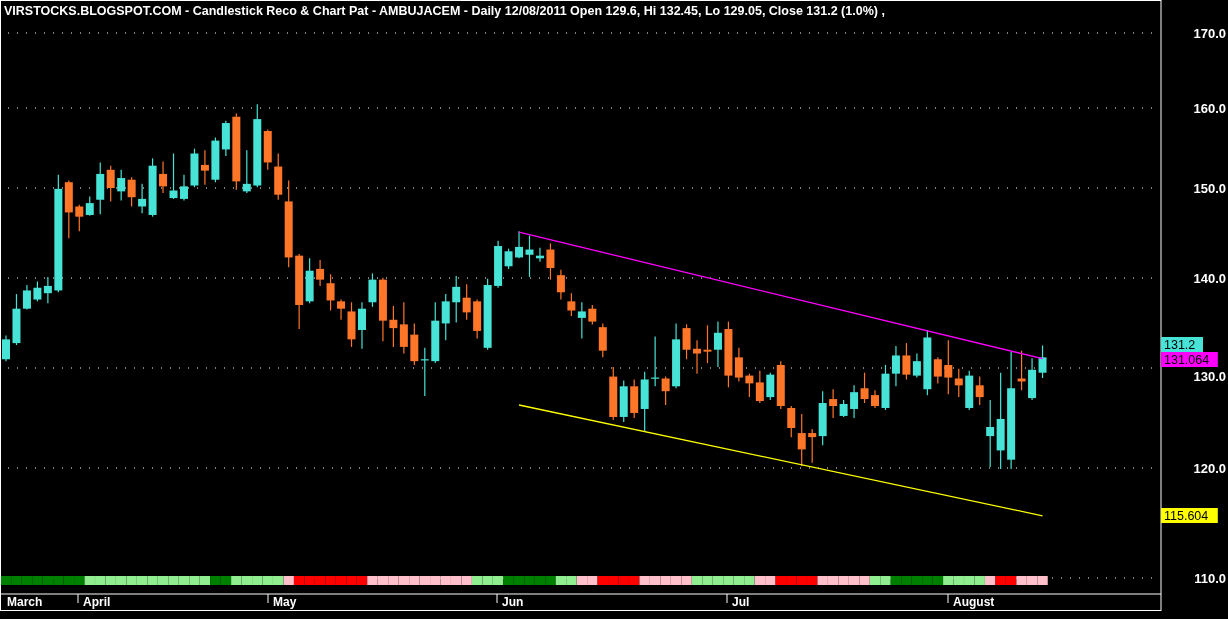 Image resolution: width=1228 pixels, height=619 pixels. I want to click on axis-label: August, so click(974, 602).